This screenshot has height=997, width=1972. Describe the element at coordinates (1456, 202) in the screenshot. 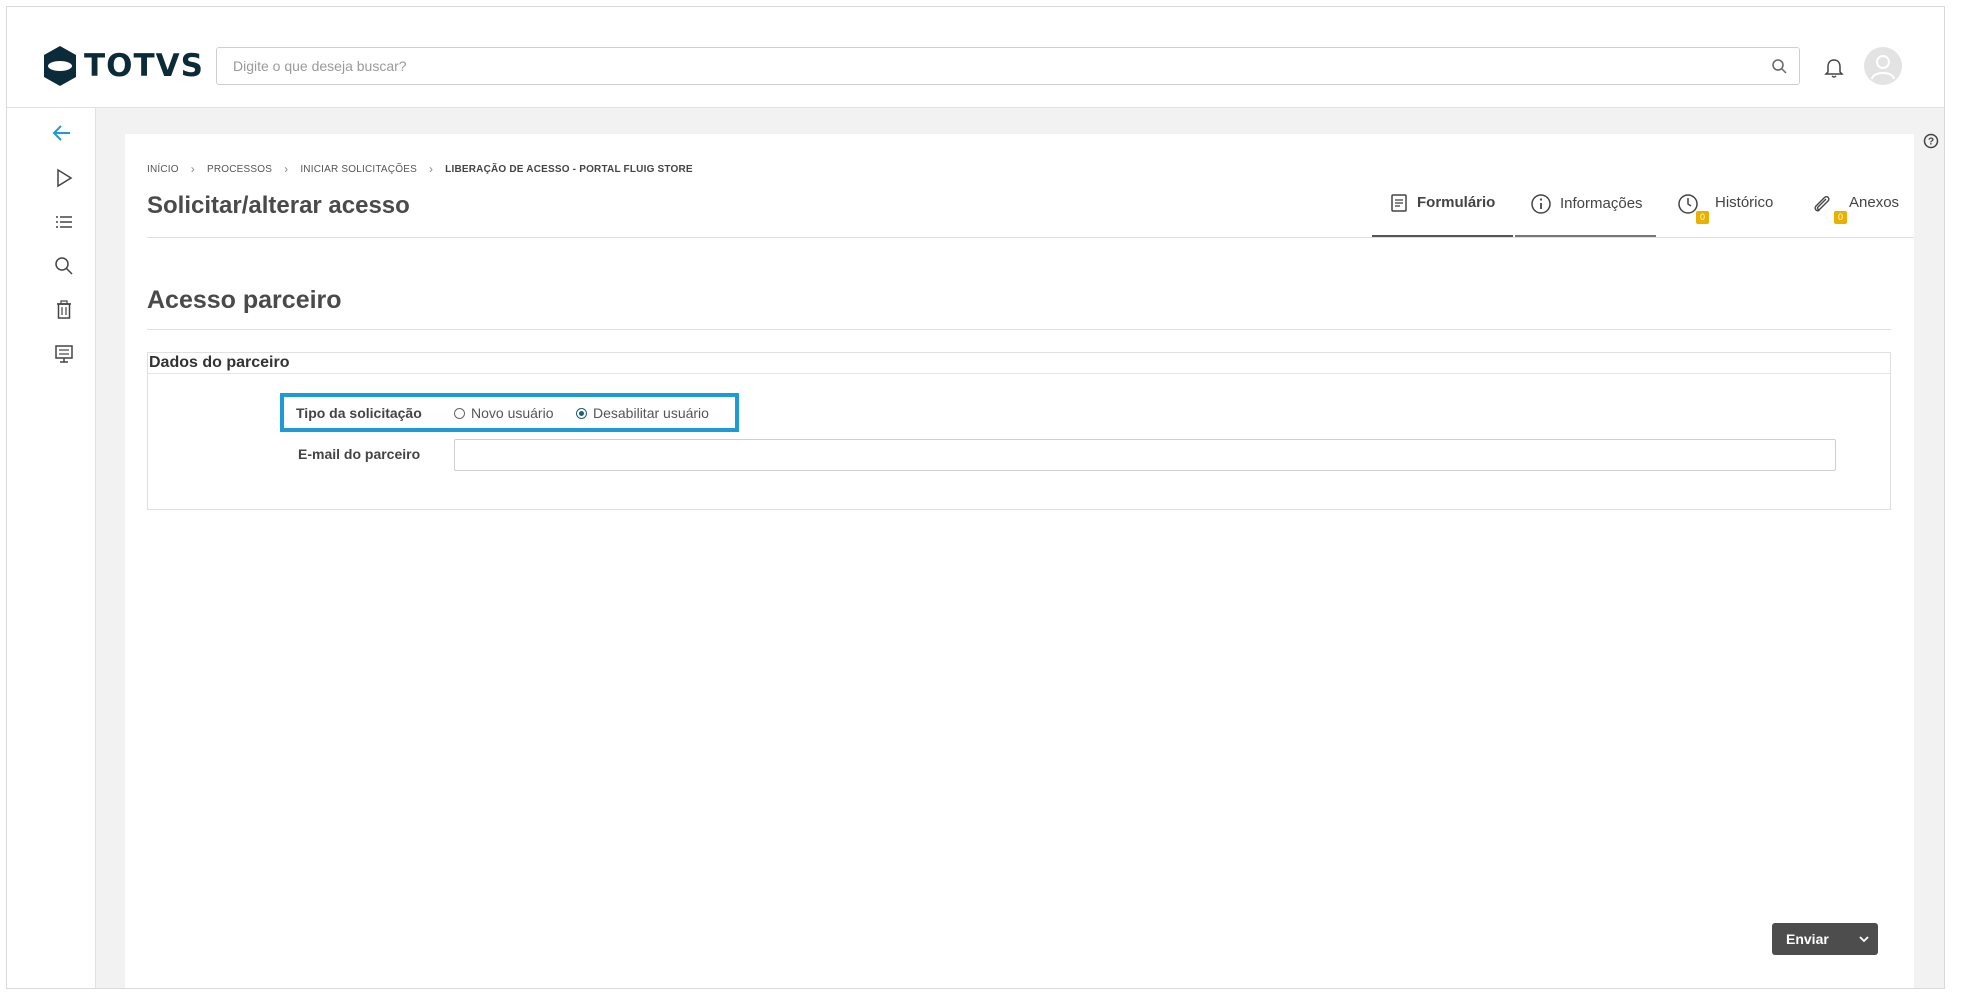

I see `tab-label: Formulário` at that location.